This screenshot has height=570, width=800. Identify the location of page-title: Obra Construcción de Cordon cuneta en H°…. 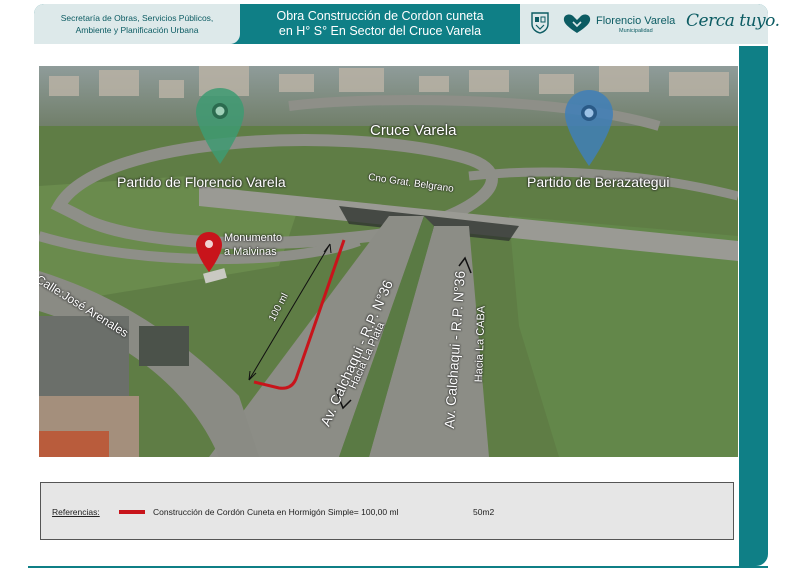
(380, 24).